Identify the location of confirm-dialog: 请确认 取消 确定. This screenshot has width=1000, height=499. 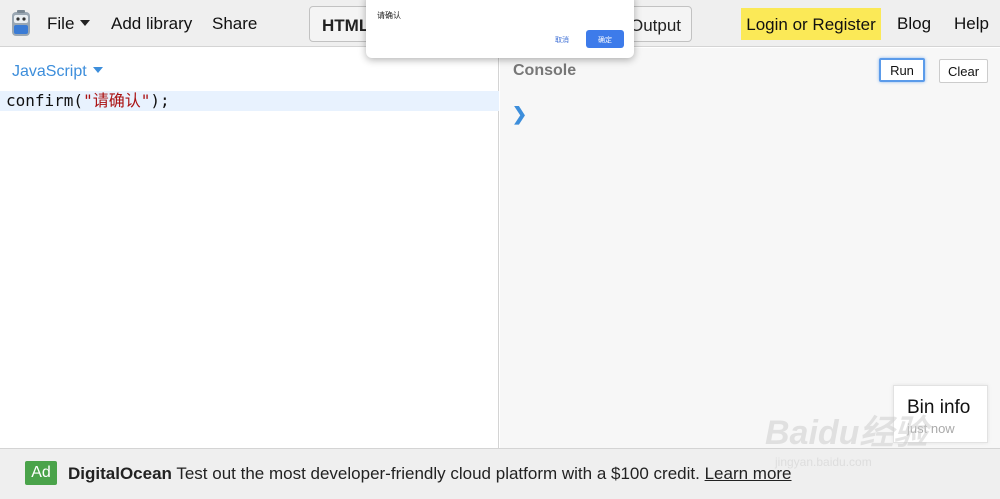
(500, 29).